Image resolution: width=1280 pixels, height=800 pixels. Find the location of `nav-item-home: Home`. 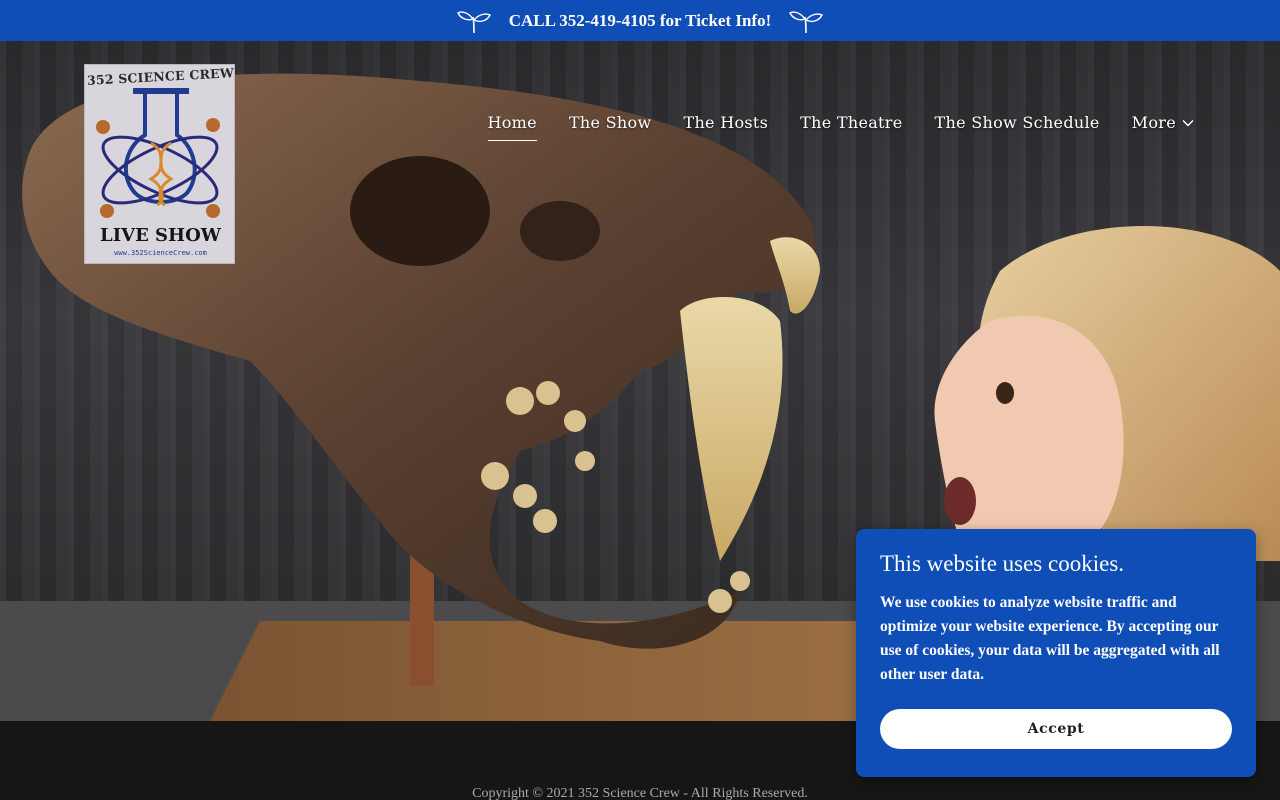

nav-item-home: Home is located at coordinates (512, 127).